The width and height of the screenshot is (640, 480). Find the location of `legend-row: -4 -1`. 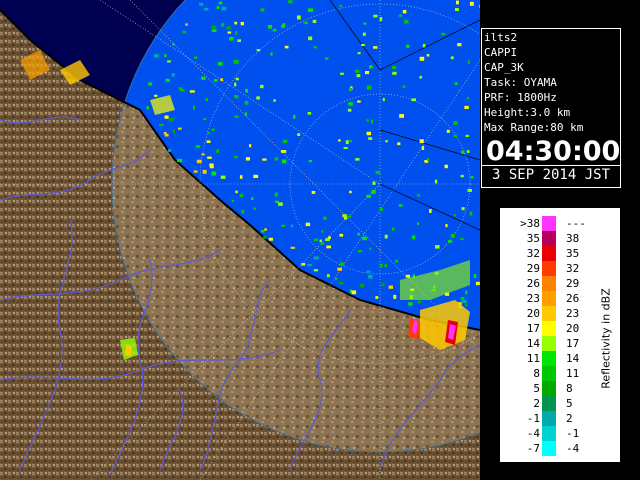

legend-row: -4 -1 is located at coordinates (560, 433).